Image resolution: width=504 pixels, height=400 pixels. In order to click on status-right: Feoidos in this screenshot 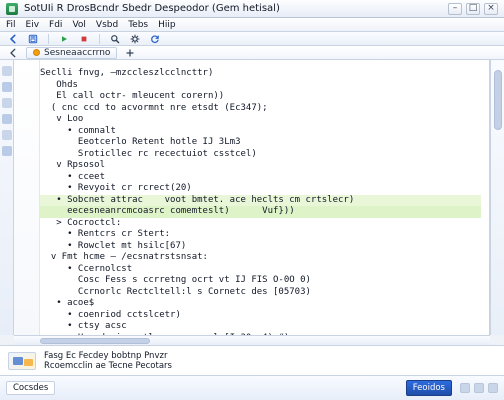, I will do `click(451, 388)`.